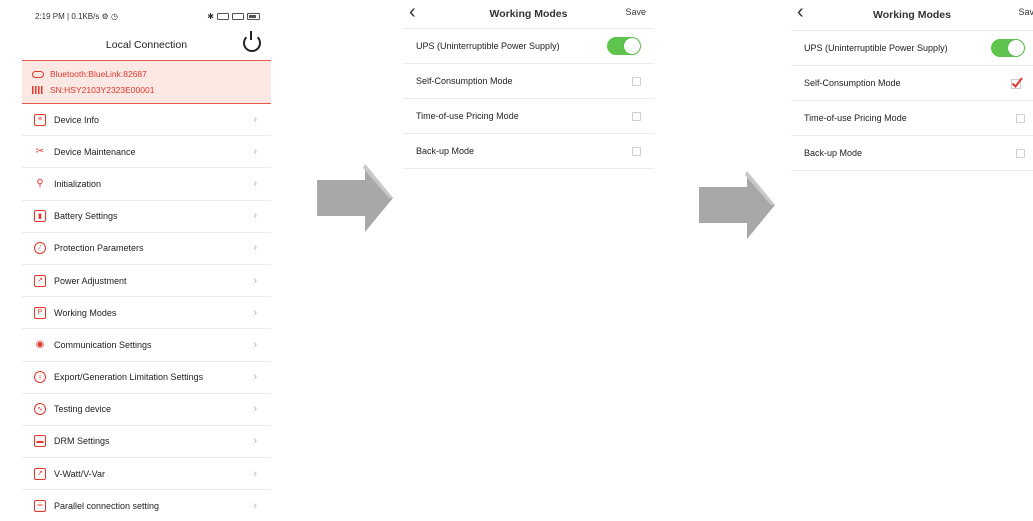 Image resolution: width=1033 pixels, height=521 pixels. I want to click on menu-item-initialization: ⚲ Initialization ›, so click(146, 184).